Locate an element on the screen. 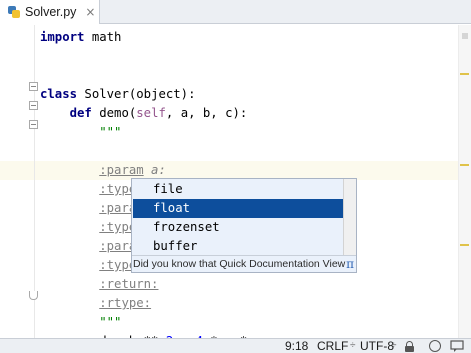 This screenshot has width=471, height=353. code-token: self is located at coordinates (151, 113).